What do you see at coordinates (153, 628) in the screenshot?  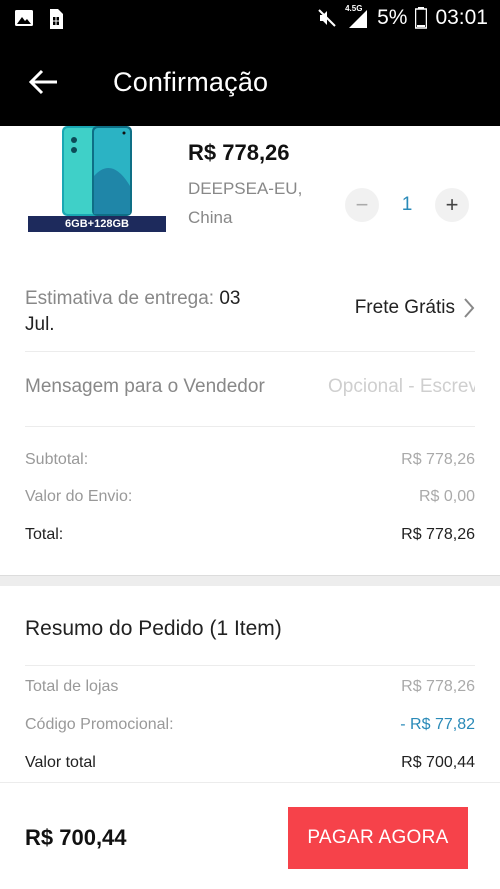 I see `order-summary-title: Resumo do Pedido (1 Item)` at bounding box center [153, 628].